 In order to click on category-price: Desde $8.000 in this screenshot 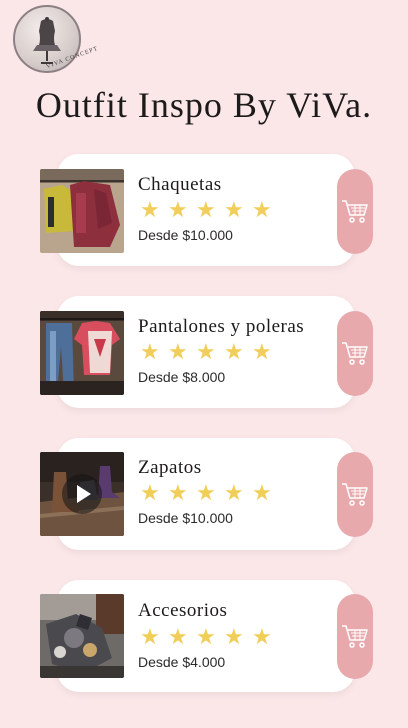, I will do `click(182, 377)`.